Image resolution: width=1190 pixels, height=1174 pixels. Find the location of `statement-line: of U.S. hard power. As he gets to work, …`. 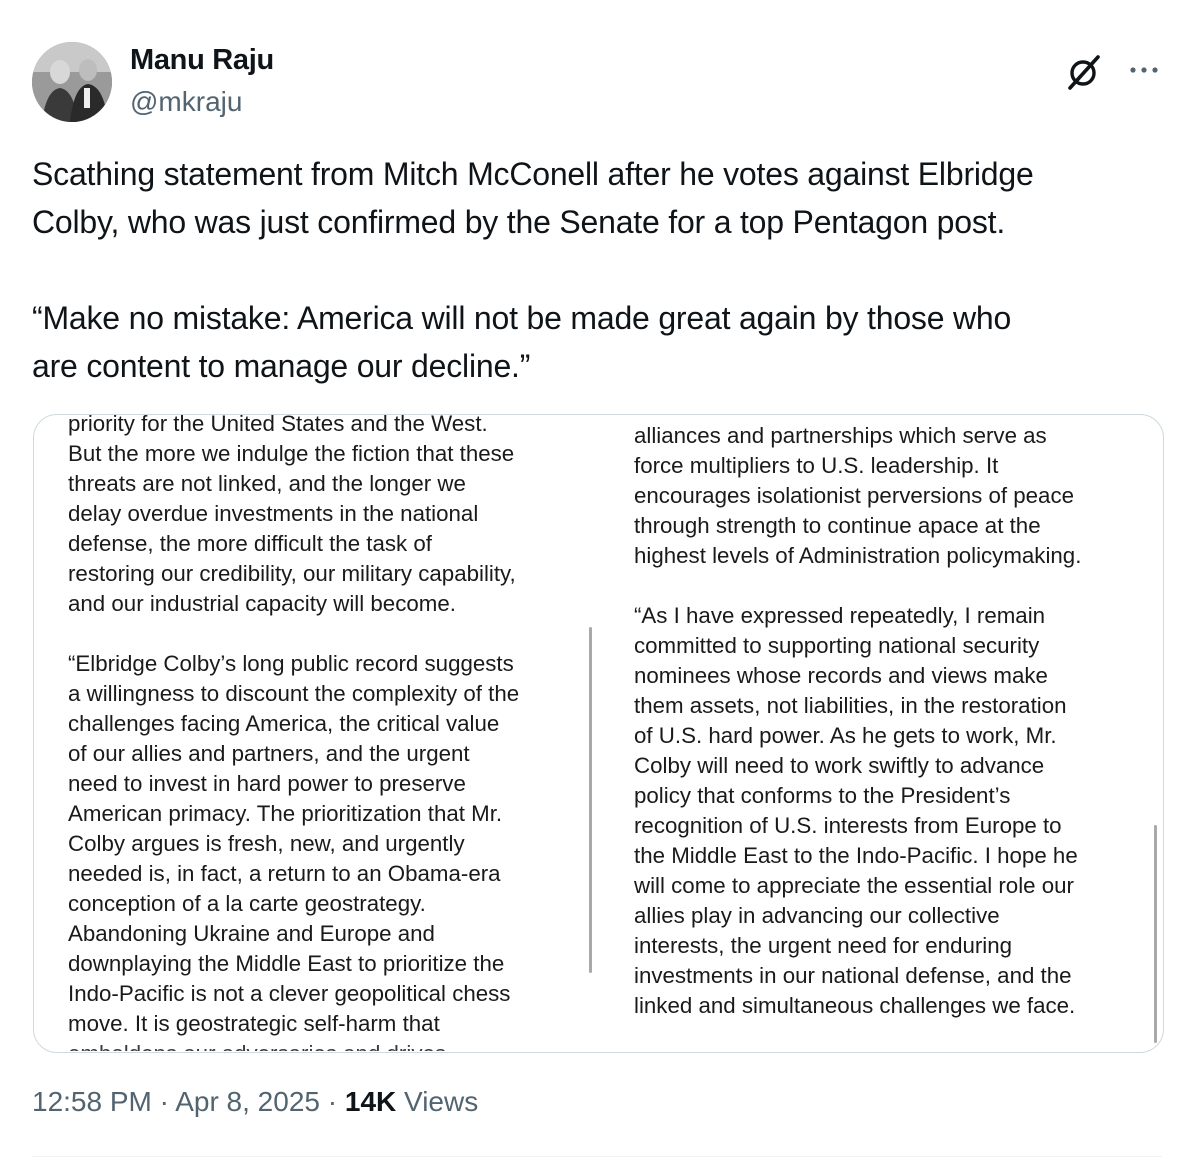

statement-line: of U.S. hard power. As he gets to work, … is located at coordinates (845, 735).